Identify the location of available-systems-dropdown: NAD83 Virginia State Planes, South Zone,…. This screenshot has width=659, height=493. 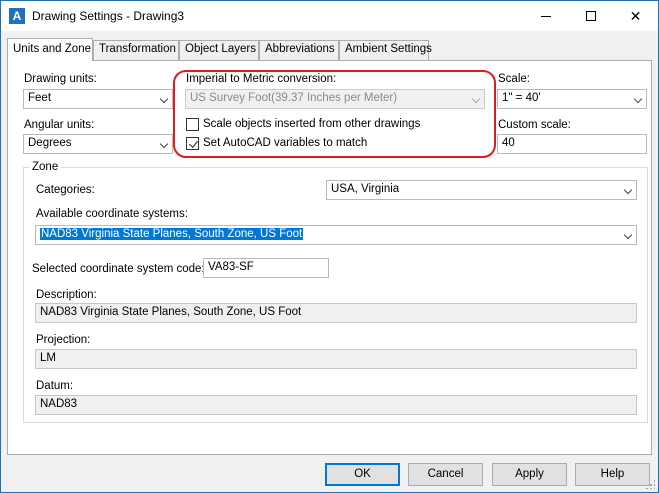
(336, 235).